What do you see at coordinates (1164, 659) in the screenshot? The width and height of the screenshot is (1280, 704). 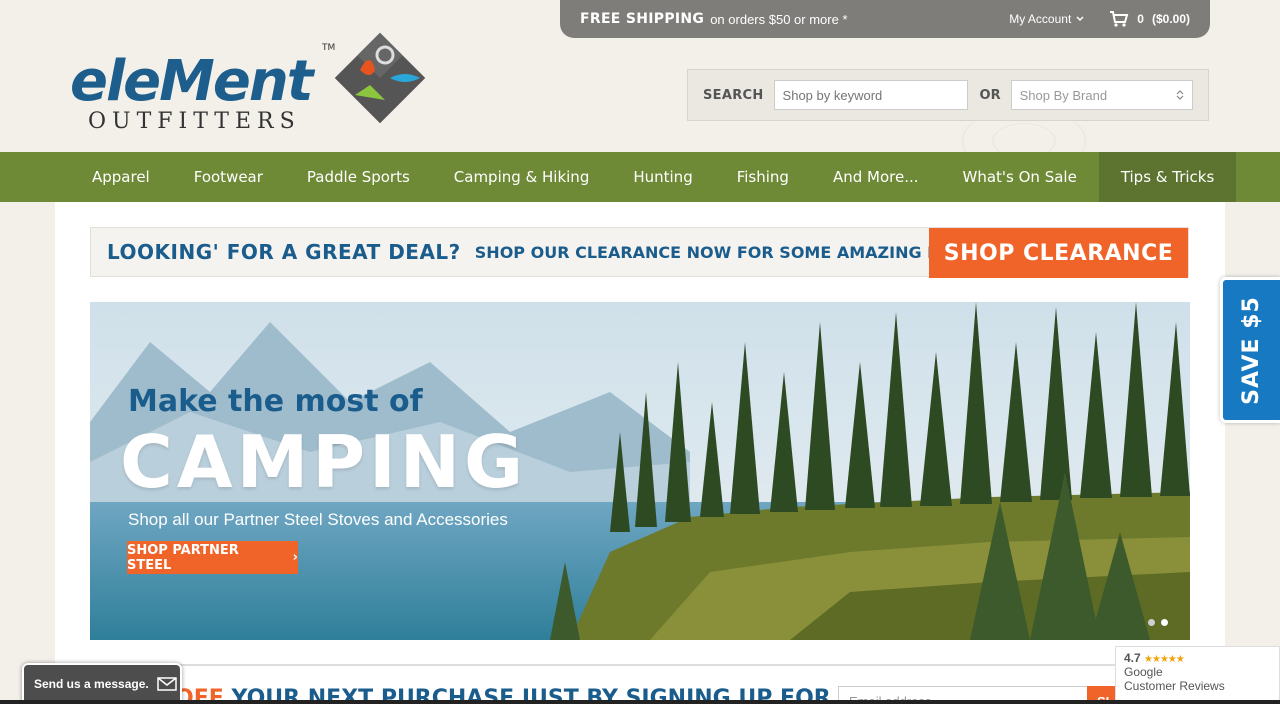 I see `star-rating-icon: ★★★★★` at bounding box center [1164, 659].